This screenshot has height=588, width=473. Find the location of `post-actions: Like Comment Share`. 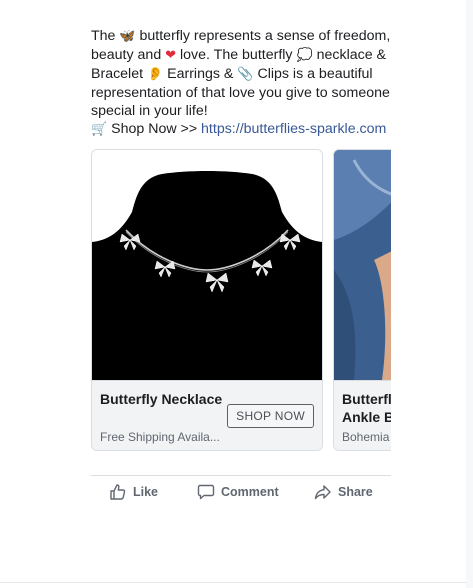

post-actions: Like Comment Share is located at coordinates (241, 492).